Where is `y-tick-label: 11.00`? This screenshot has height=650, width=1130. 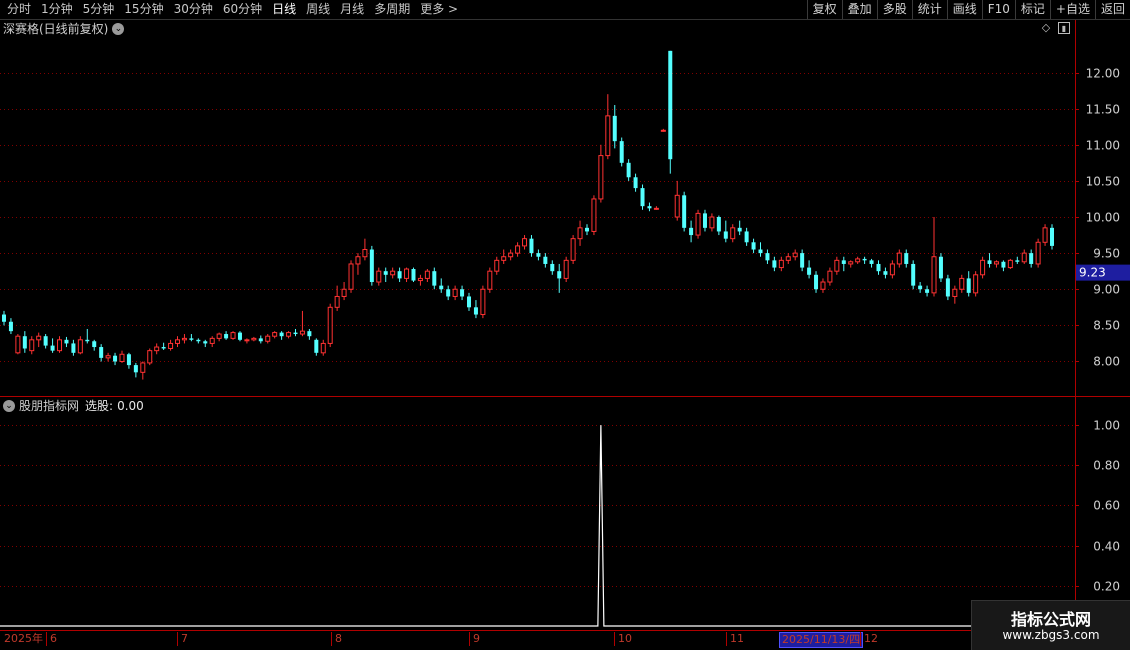
y-tick-label: 11.00 is located at coordinates (1103, 146).